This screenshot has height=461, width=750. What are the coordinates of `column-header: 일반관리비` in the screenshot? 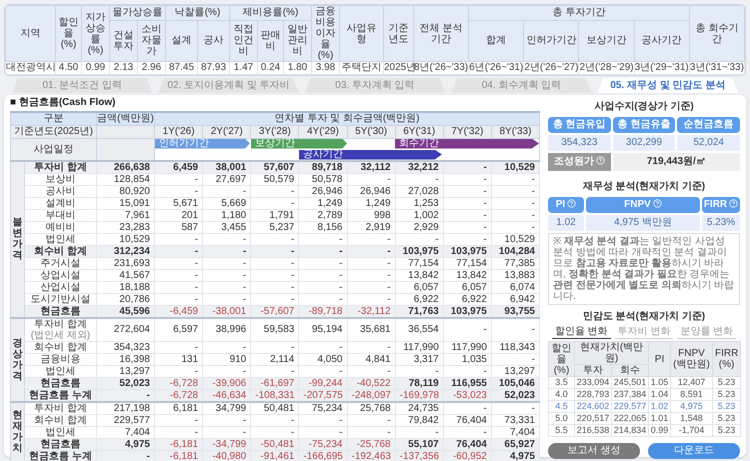 It's located at (298, 41).